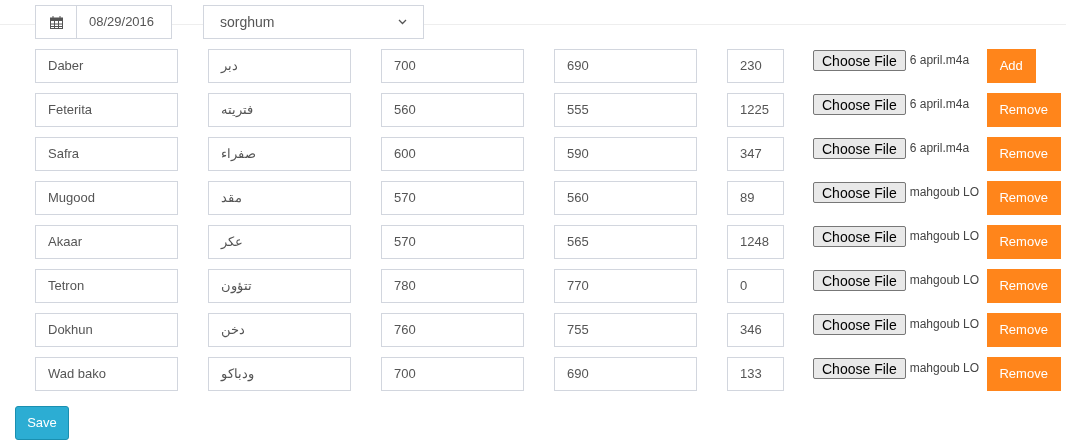  Describe the element at coordinates (452, 330) in the screenshot. I see `value-field: 760` at that location.